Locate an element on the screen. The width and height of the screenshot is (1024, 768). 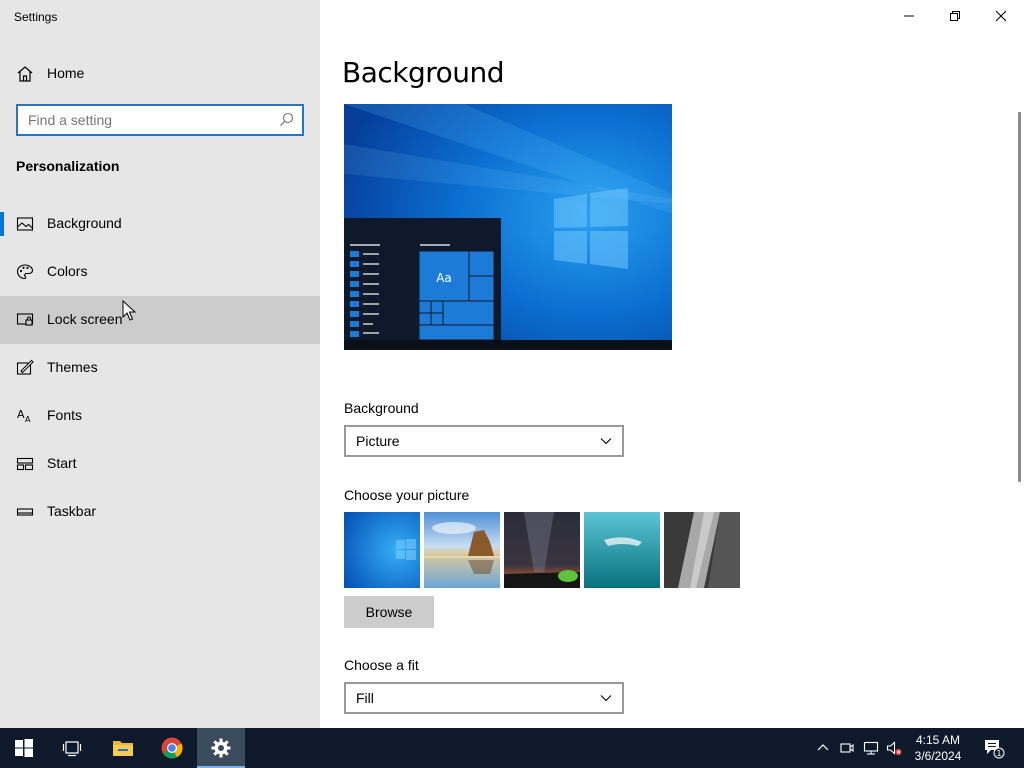
task-view-button is located at coordinates (72, 748).